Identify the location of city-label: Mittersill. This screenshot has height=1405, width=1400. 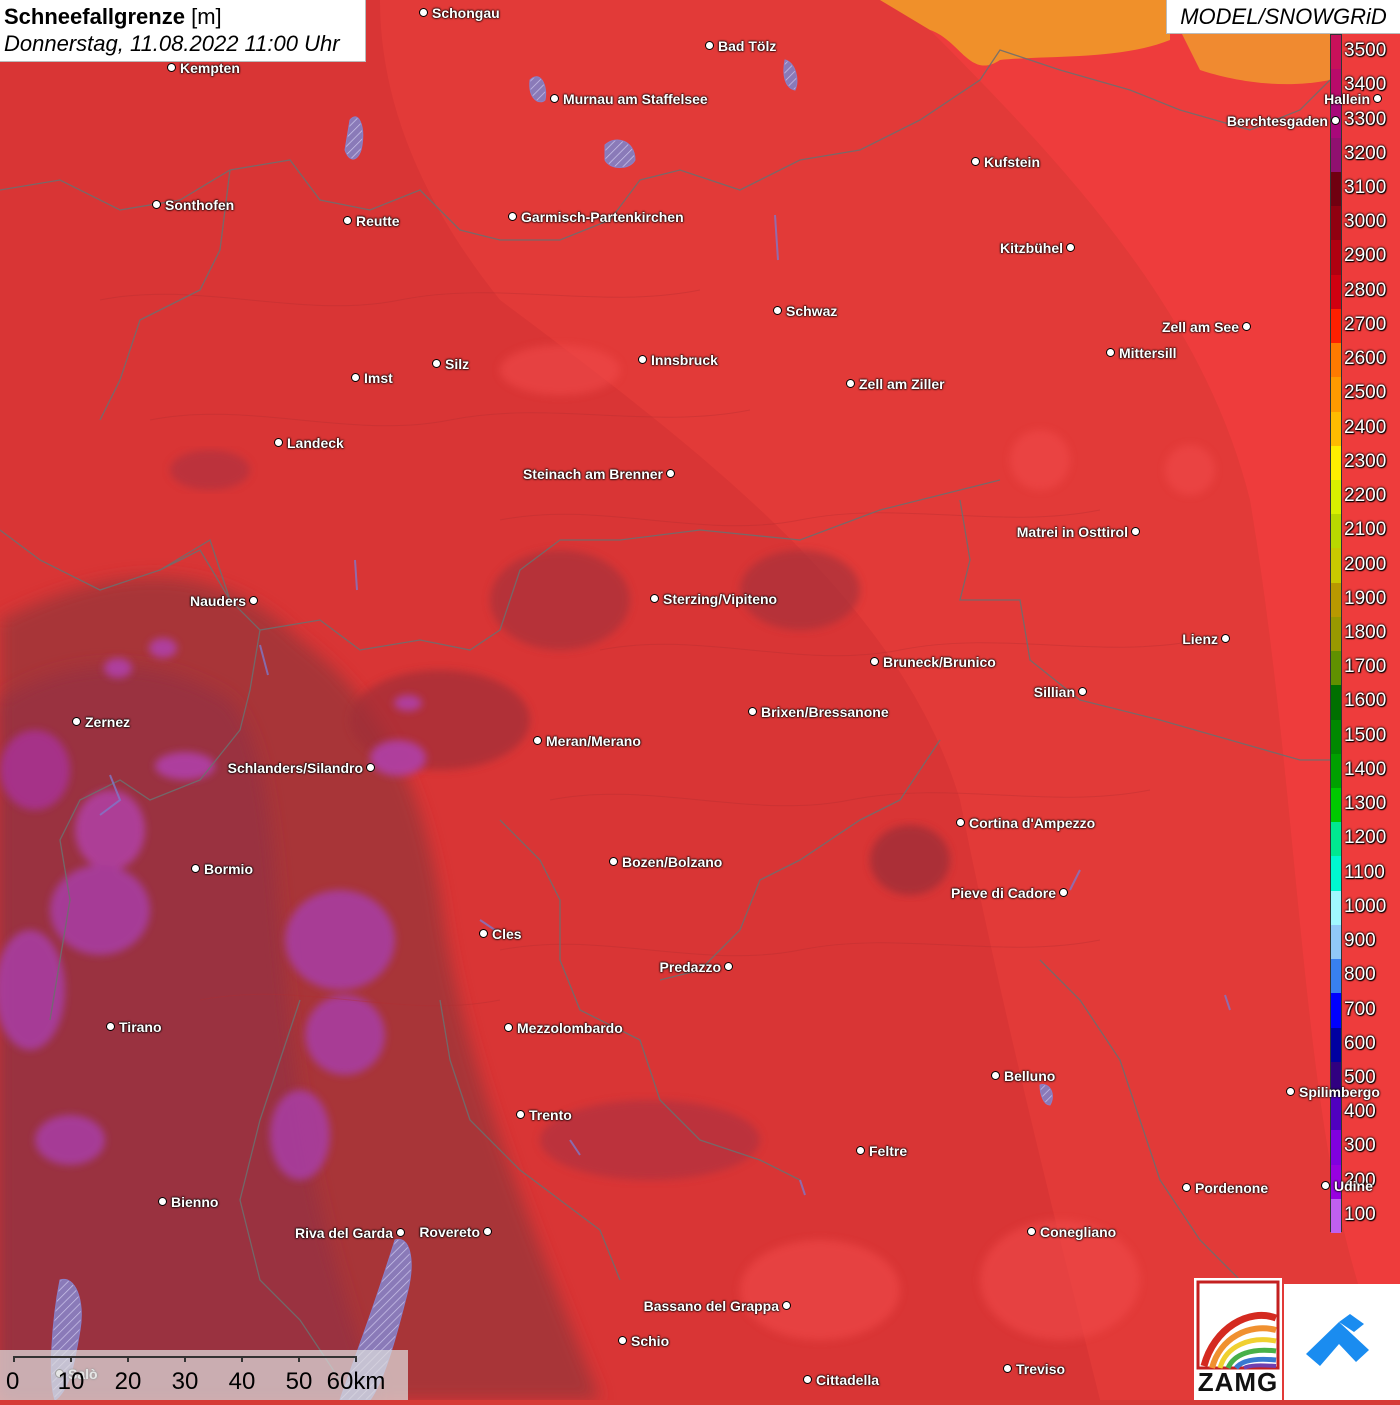
(1148, 353).